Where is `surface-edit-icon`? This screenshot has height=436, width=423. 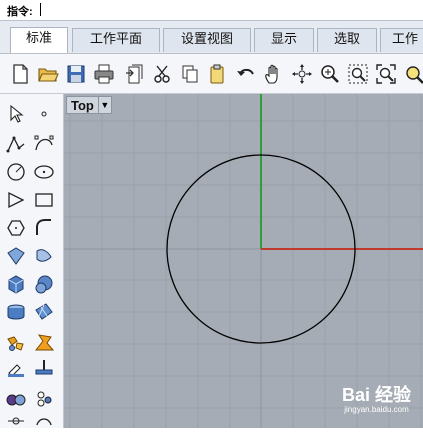 surface-edit-icon is located at coordinates (44, 256).